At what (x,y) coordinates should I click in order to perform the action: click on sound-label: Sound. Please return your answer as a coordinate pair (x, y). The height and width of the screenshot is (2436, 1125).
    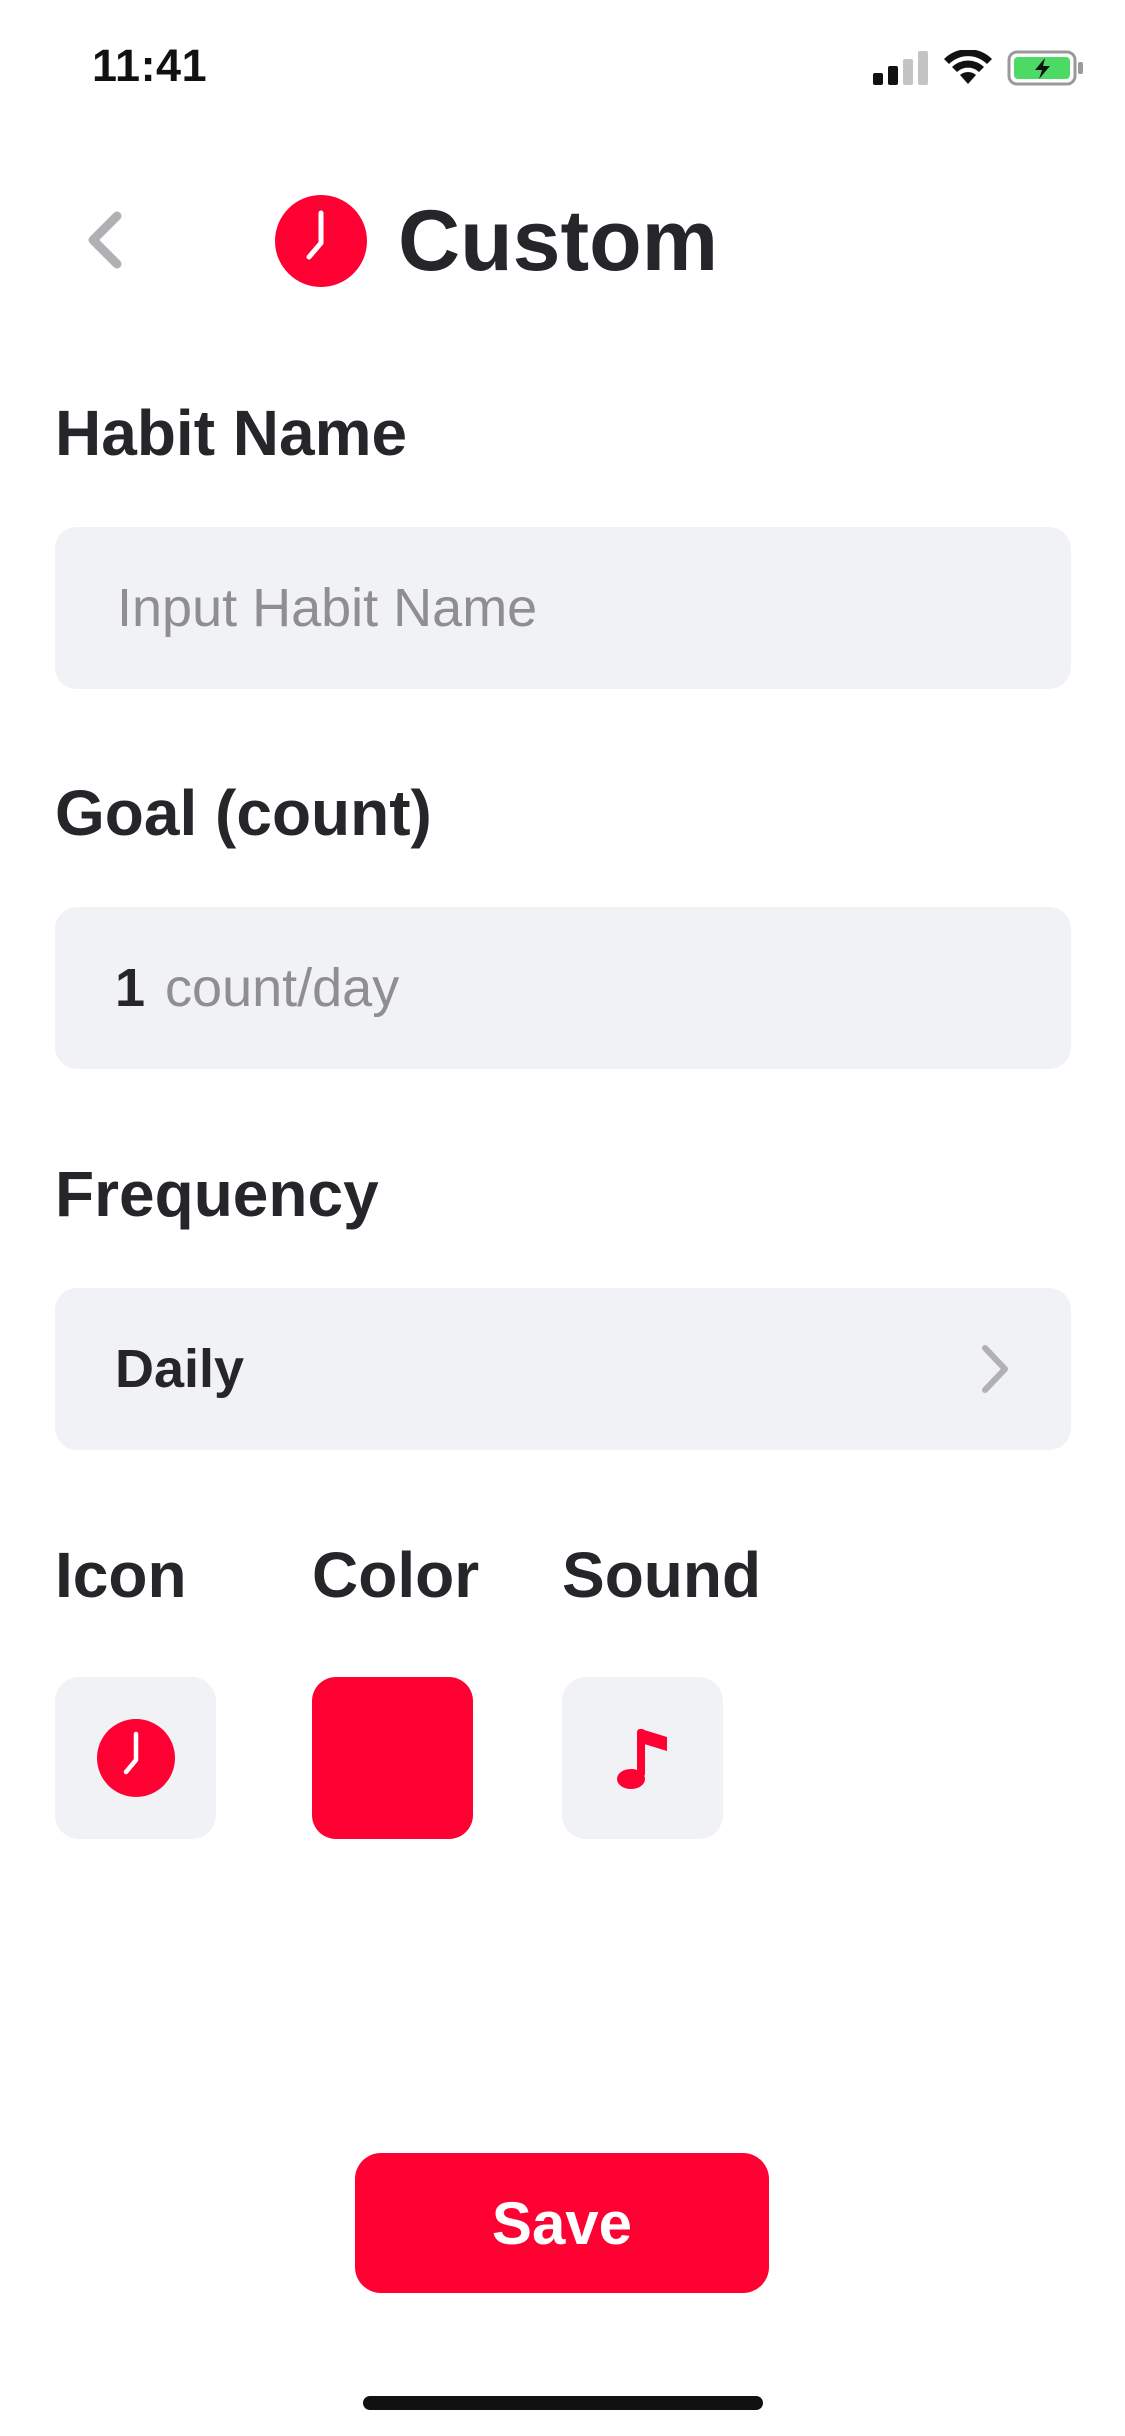
    Looking at the image, I should click on (662, 1575).